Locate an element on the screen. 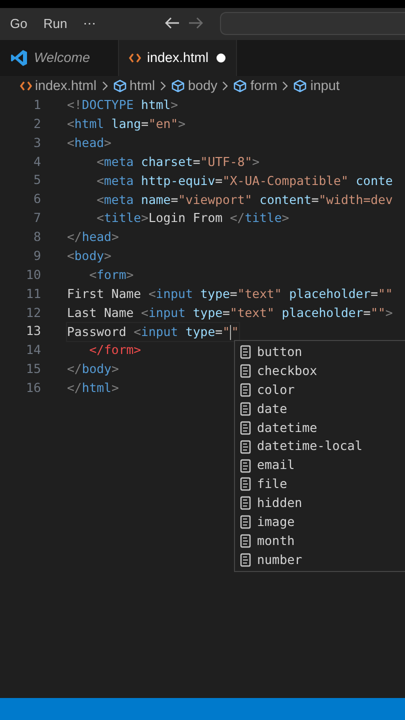  line-number: 9 is located at coordinates (36, 255).